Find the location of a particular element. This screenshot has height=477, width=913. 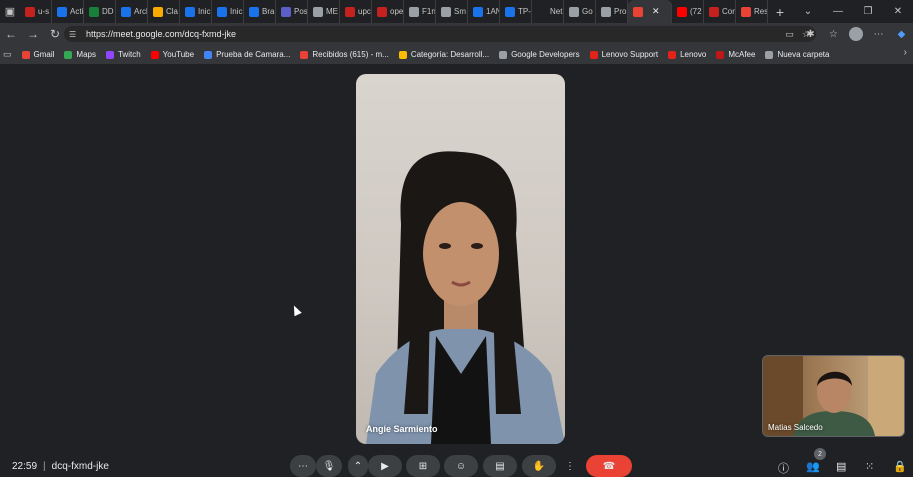

browser-tab: u-s is located at coordinates (36, 11).